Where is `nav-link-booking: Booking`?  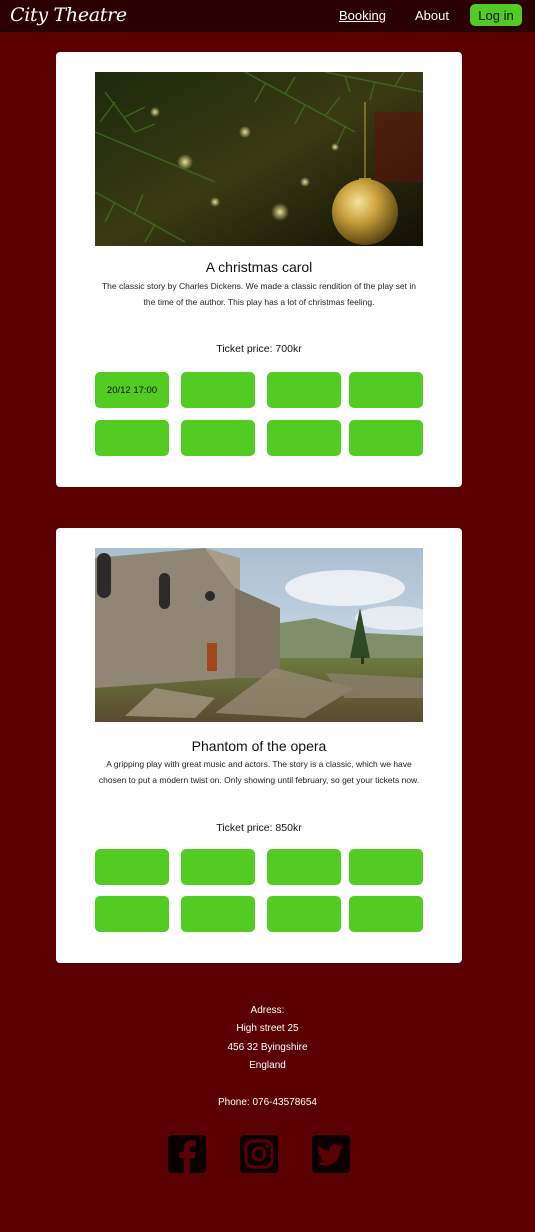
nav-link-booking: Booking is located at coordinates (362, 15).